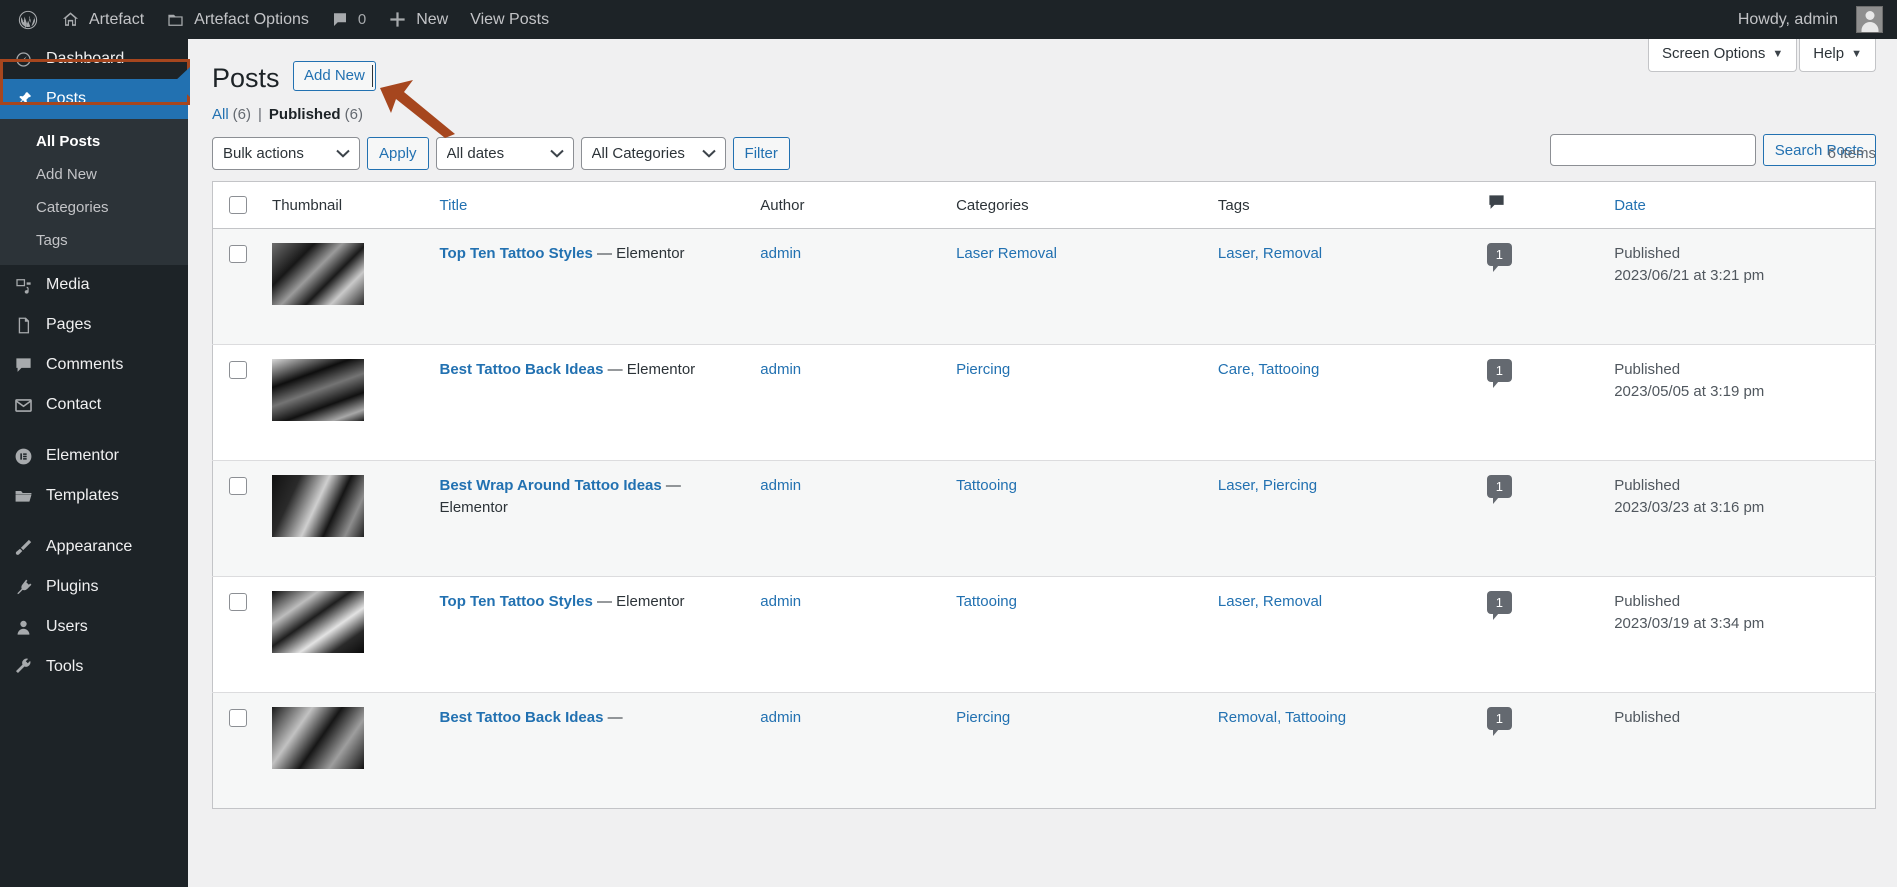  I want to click on sidebar-subitem-add-new: Add New, so click(94, 174).